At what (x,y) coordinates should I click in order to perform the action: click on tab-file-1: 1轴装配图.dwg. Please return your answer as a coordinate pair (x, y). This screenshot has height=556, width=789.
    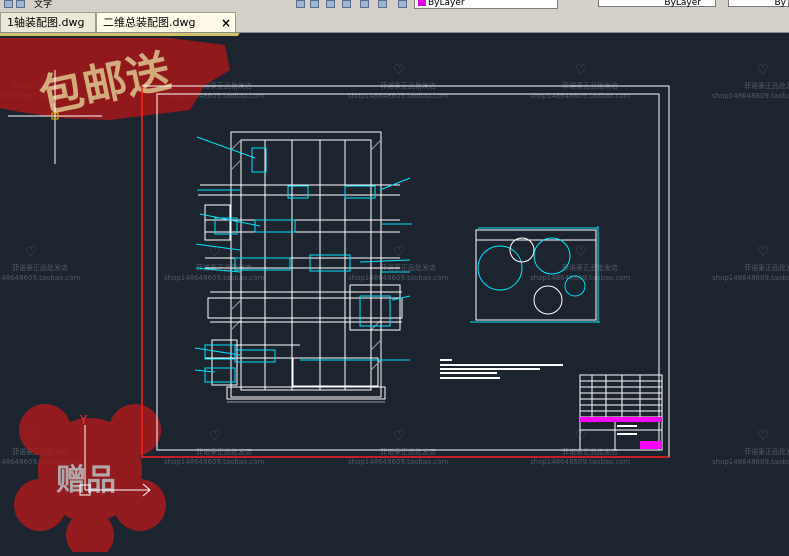
    Looking at the image, I should click on (48, 22).